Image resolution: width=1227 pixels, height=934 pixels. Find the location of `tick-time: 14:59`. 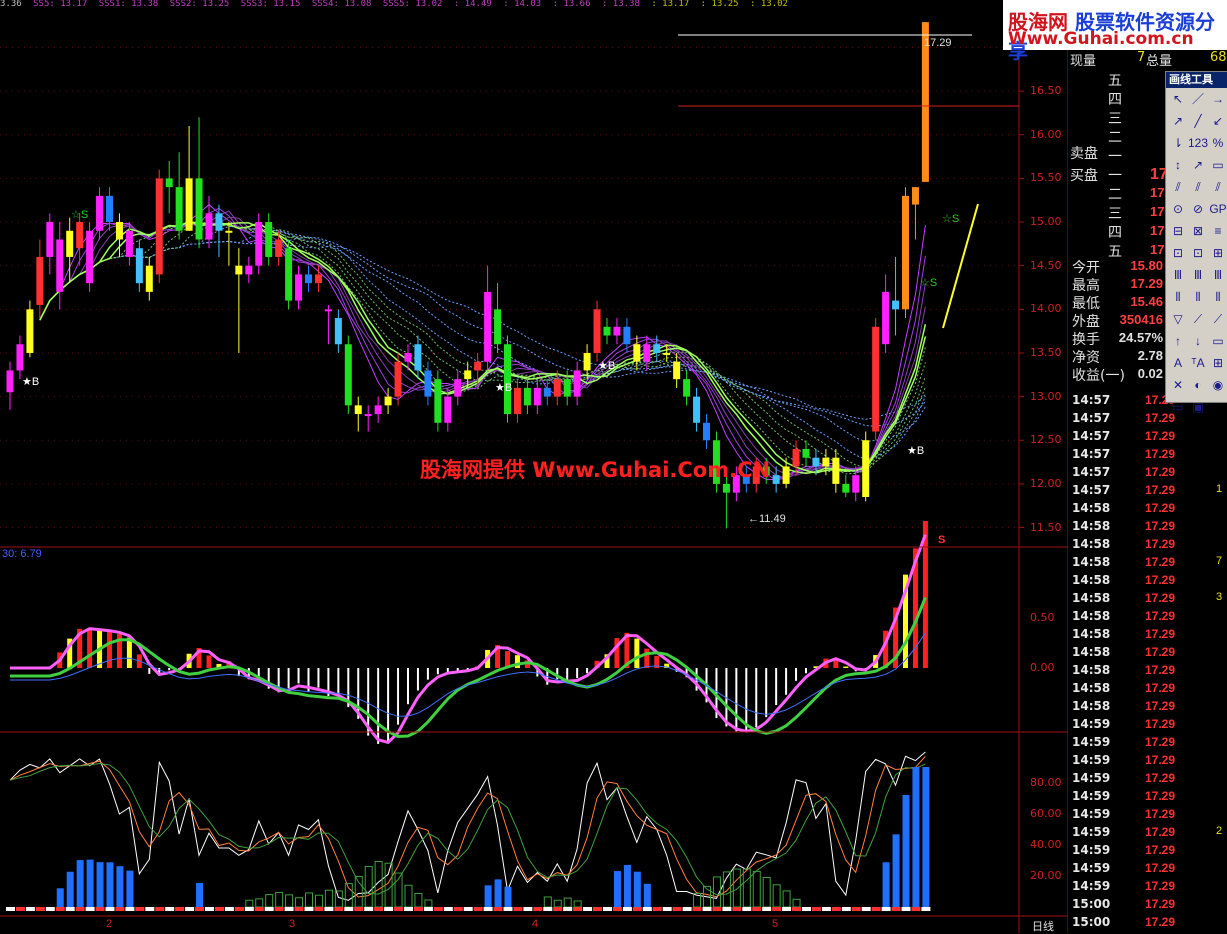

tick-time: 14:59 is located at coordinates (1091, 832).